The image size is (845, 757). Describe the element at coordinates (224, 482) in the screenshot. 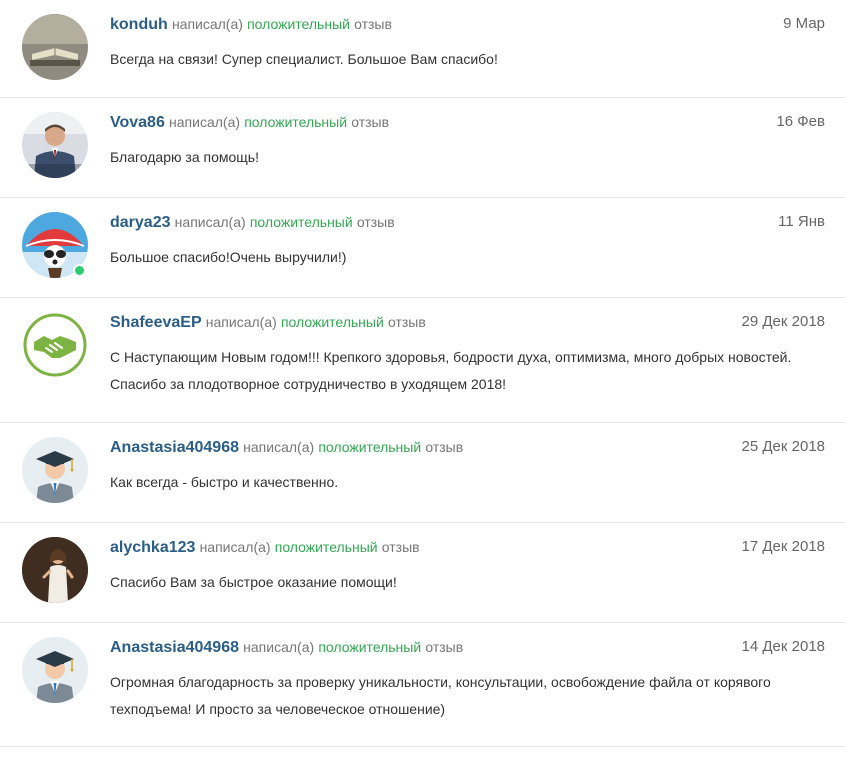

I see `review-text: Как всегда - быстро и качественно.` at that location.